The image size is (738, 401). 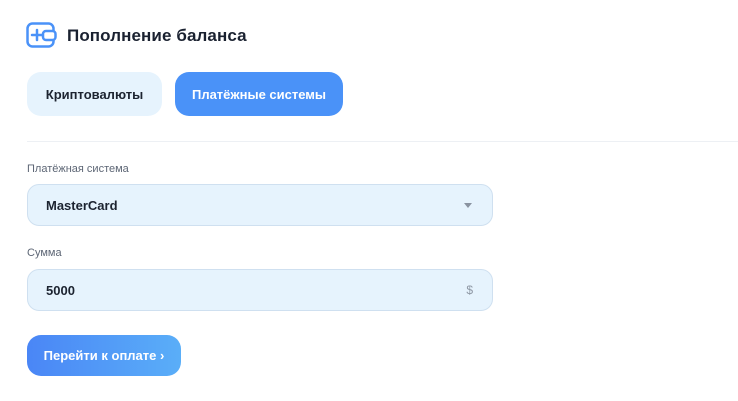 I want to click on amount-input, so click(x=256, y=290).